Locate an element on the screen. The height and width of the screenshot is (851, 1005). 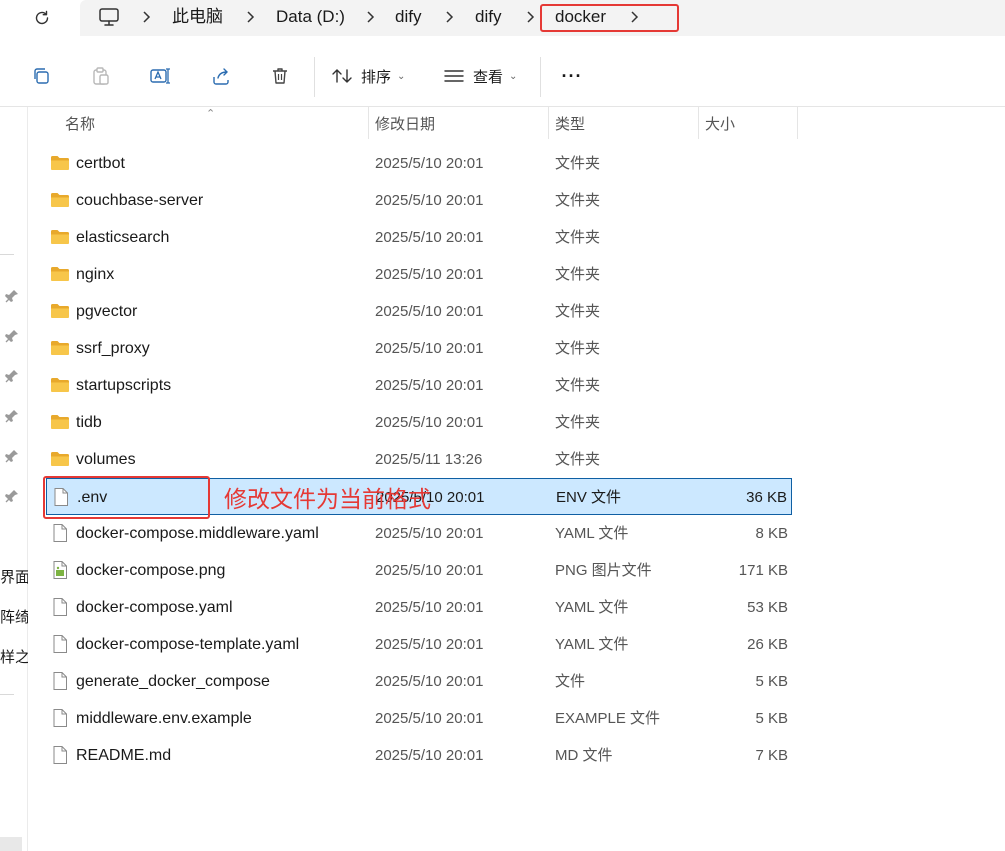
file-row: pgvector 2025/5/10 20:01 文件夹 is located at coordinates (419, 311).